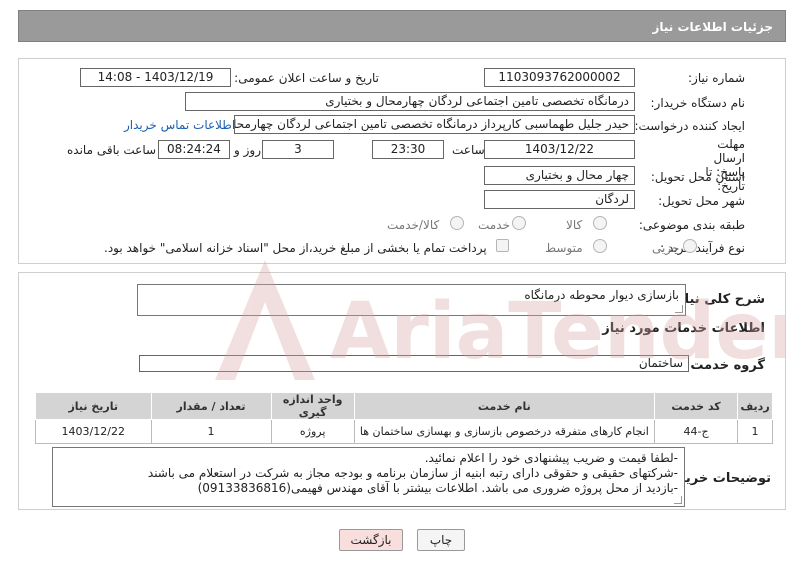 This screenshot has height=566, width=789. Describe the element at coordinates (413, 225) in the screenshot. I see `category-both-label: کالا/خدمت` at that location.